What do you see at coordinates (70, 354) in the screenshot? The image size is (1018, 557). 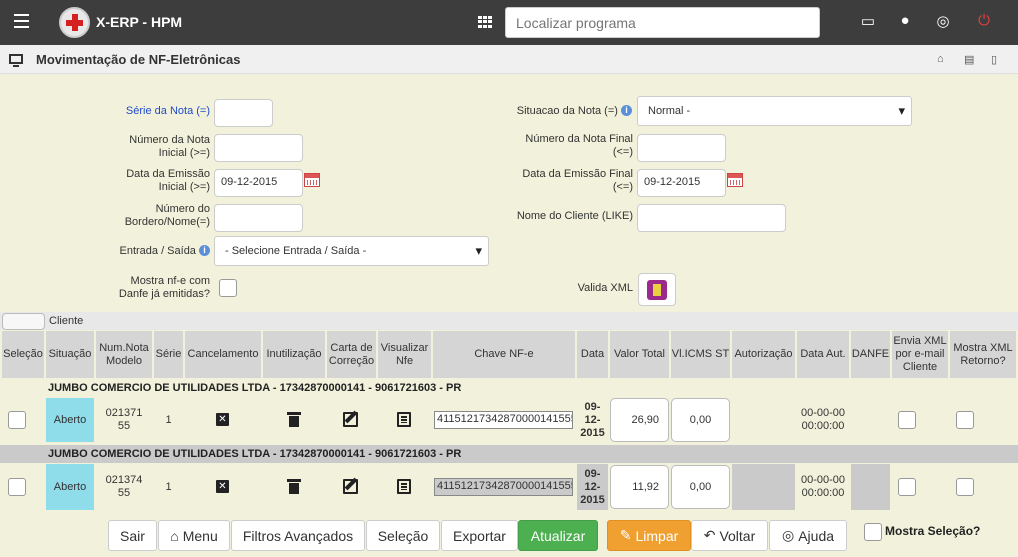 I see `col-header-situacao: Situação` at bounding box center [70, 354].